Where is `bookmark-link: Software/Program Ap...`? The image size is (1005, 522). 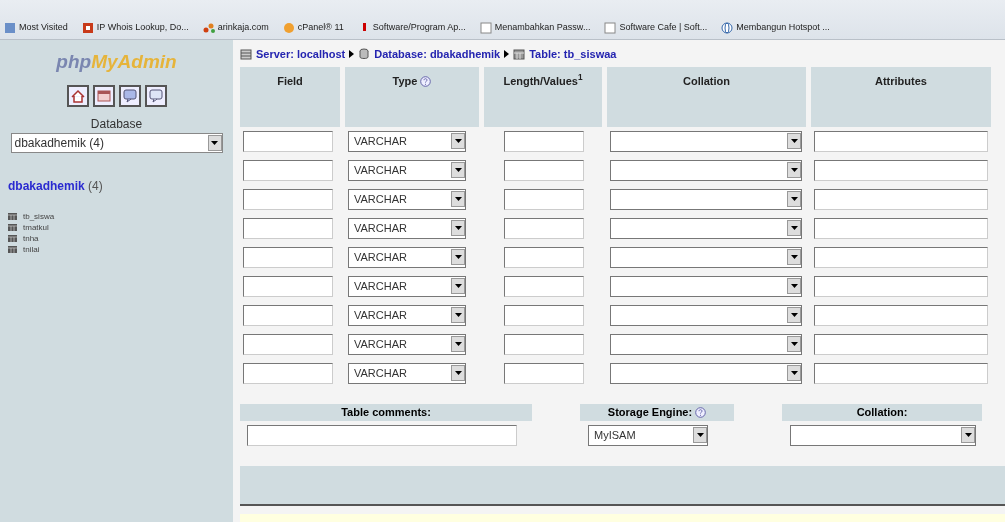 bookmark-link: Software/Program Ap... is located at coordinates (411, 27).